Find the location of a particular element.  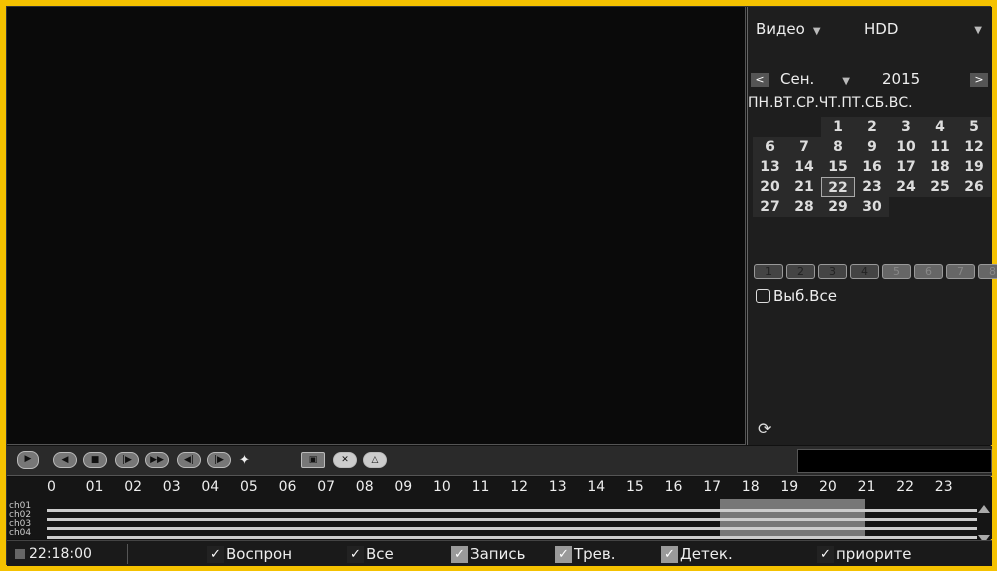

calendar-week: 20 21 22 23 24 25 26 is located at coordinates (872, 187).